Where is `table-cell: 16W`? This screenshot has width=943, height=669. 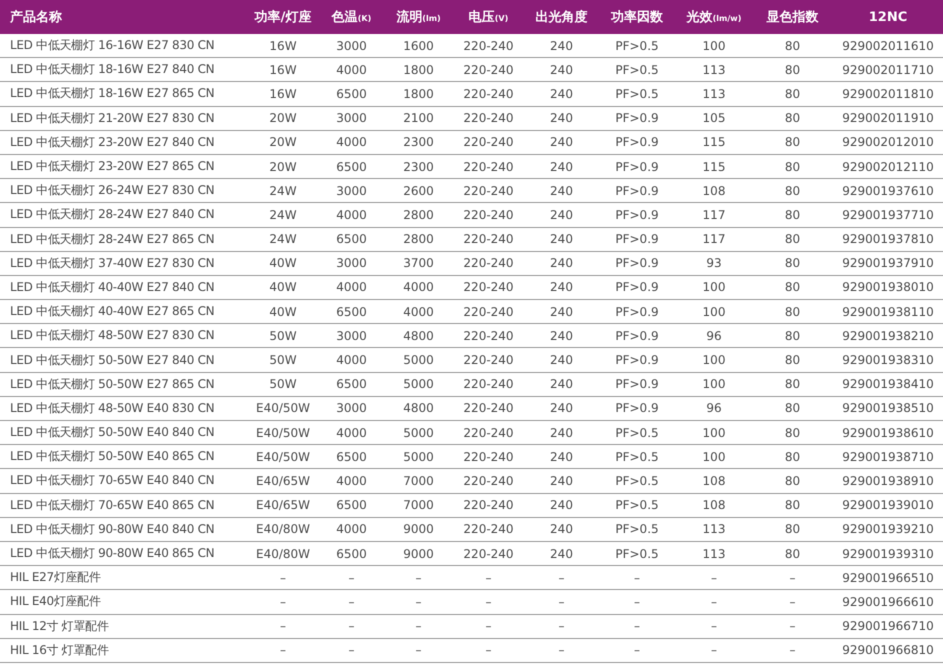
table-cell: 16W is located at coordinates (283, 94).